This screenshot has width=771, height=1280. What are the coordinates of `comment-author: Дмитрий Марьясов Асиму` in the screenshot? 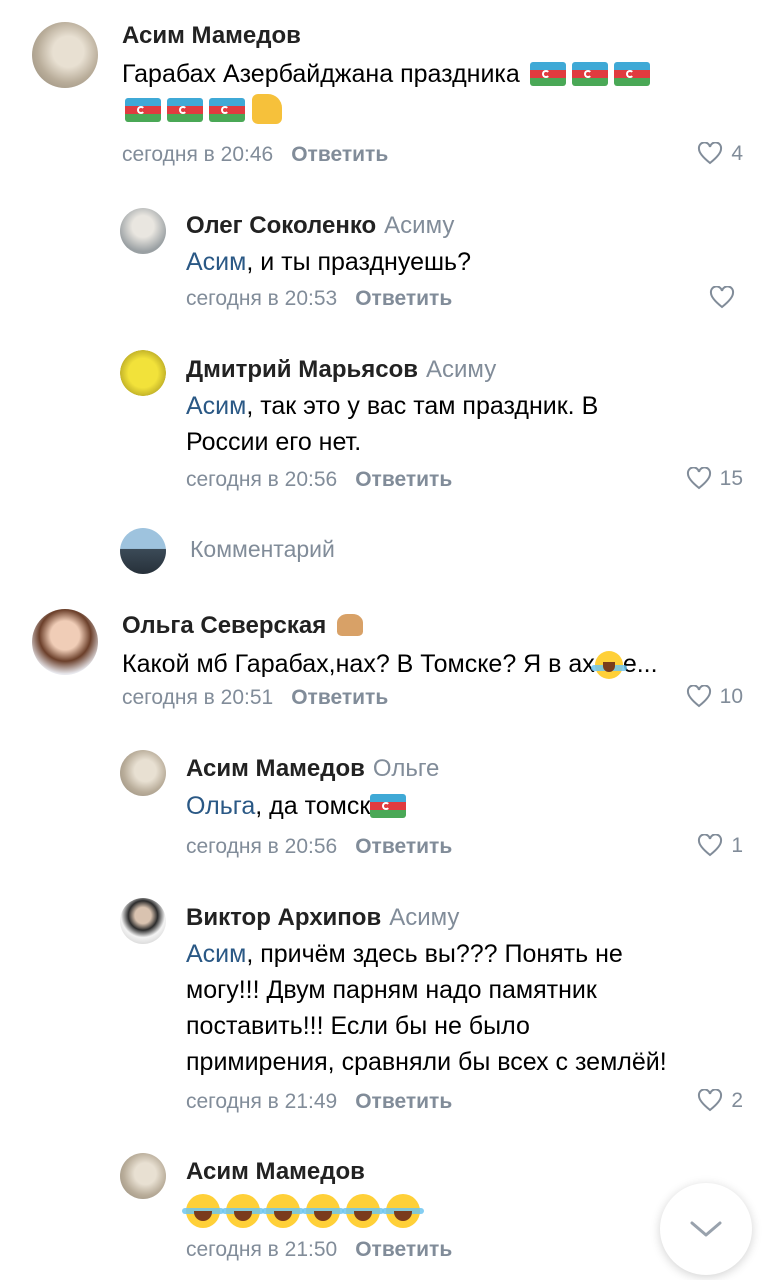 It's located at (341, 370).